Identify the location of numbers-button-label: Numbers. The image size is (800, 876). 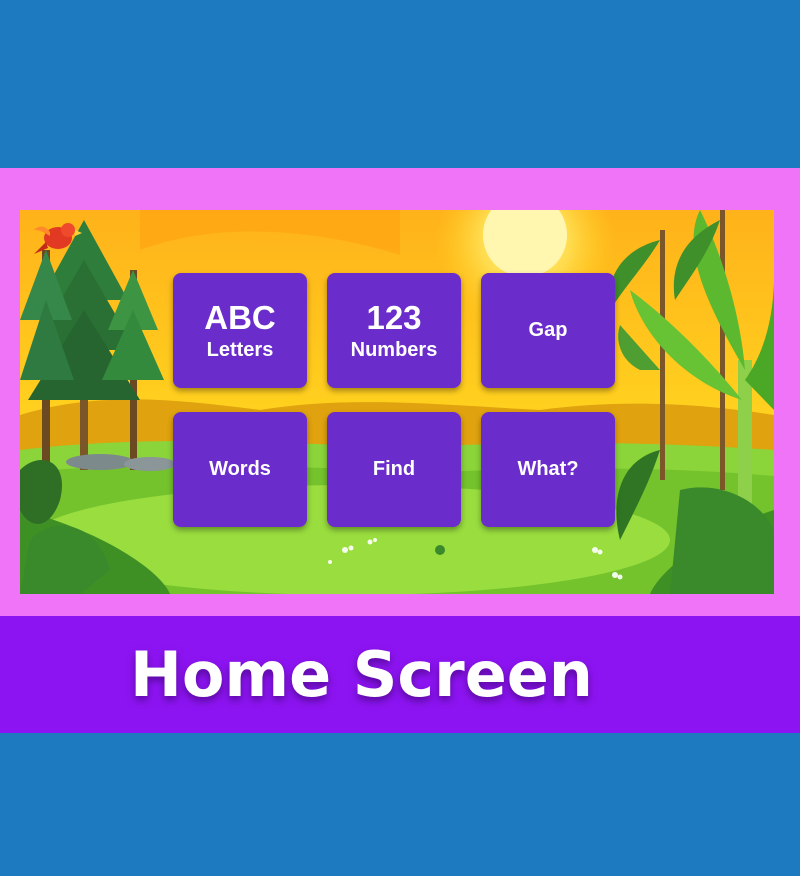
(394, 349).